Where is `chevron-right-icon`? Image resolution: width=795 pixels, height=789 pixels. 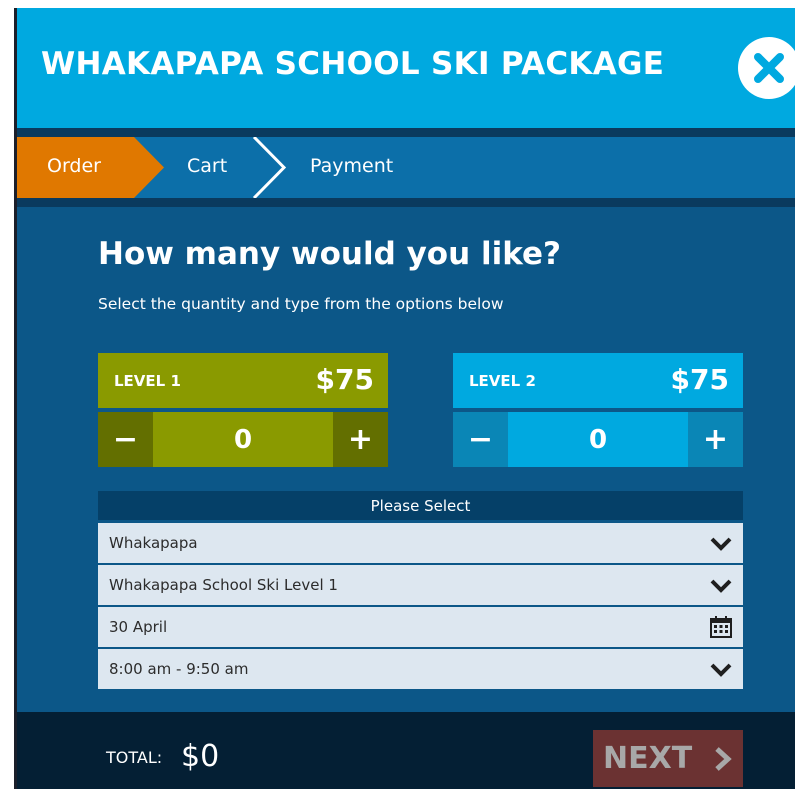 chevron-right-icon is located at coordinates (723, 759).